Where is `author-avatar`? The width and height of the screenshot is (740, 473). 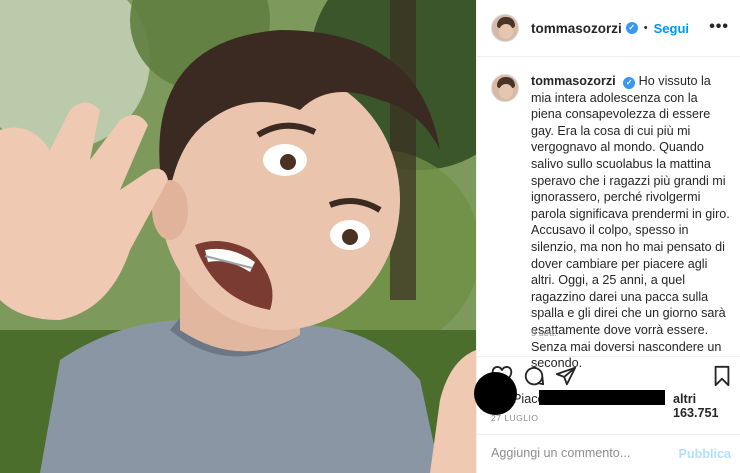 author-avatar is located at coordinates (505, 28).